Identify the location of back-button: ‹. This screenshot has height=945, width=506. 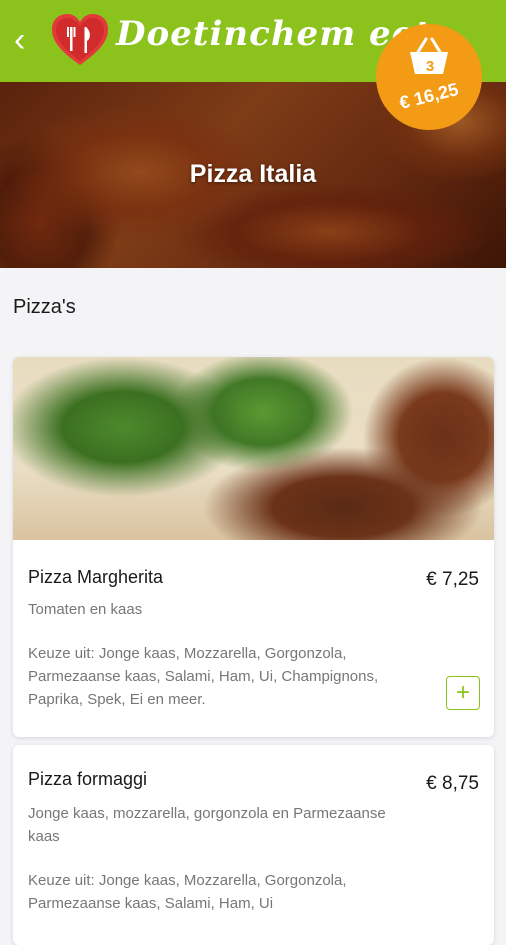
(27, 40).